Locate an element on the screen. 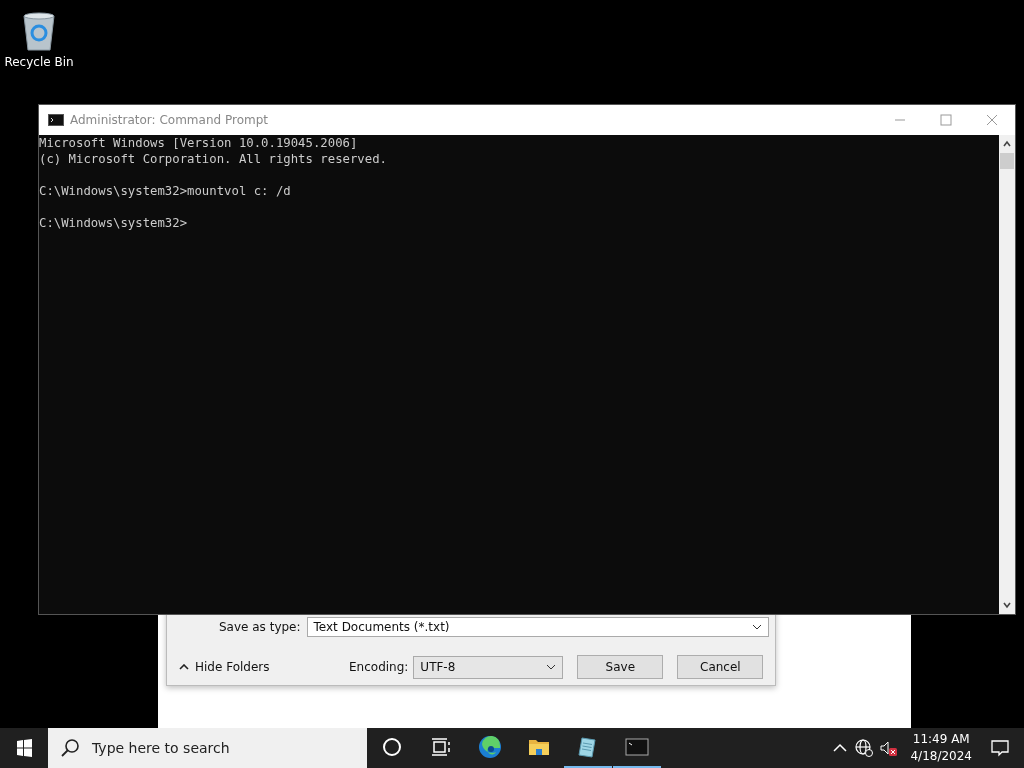 This screenshot has height=768, width=1024. notifications-icon is located at coordinates (1000, 748).